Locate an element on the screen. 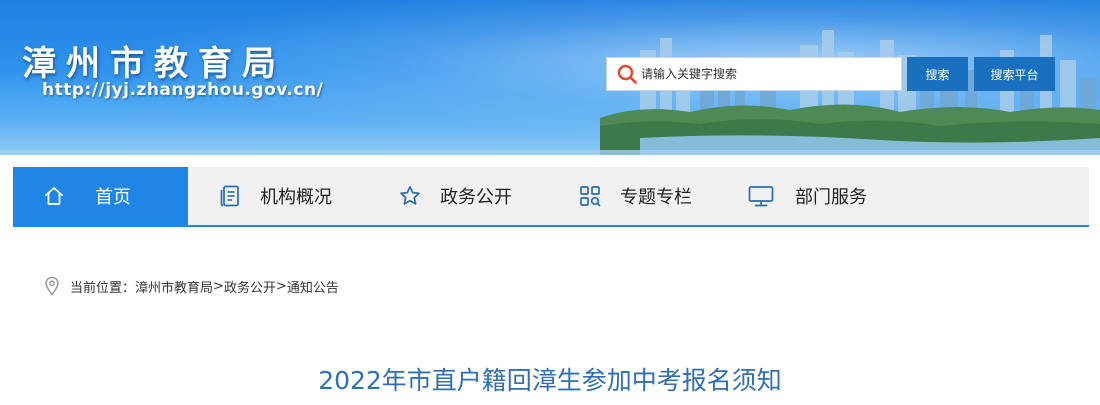 The height and width of the screenshot is (405, 1100). nav-item-department-services: 部门服务 is located at coordinates (813, 196).